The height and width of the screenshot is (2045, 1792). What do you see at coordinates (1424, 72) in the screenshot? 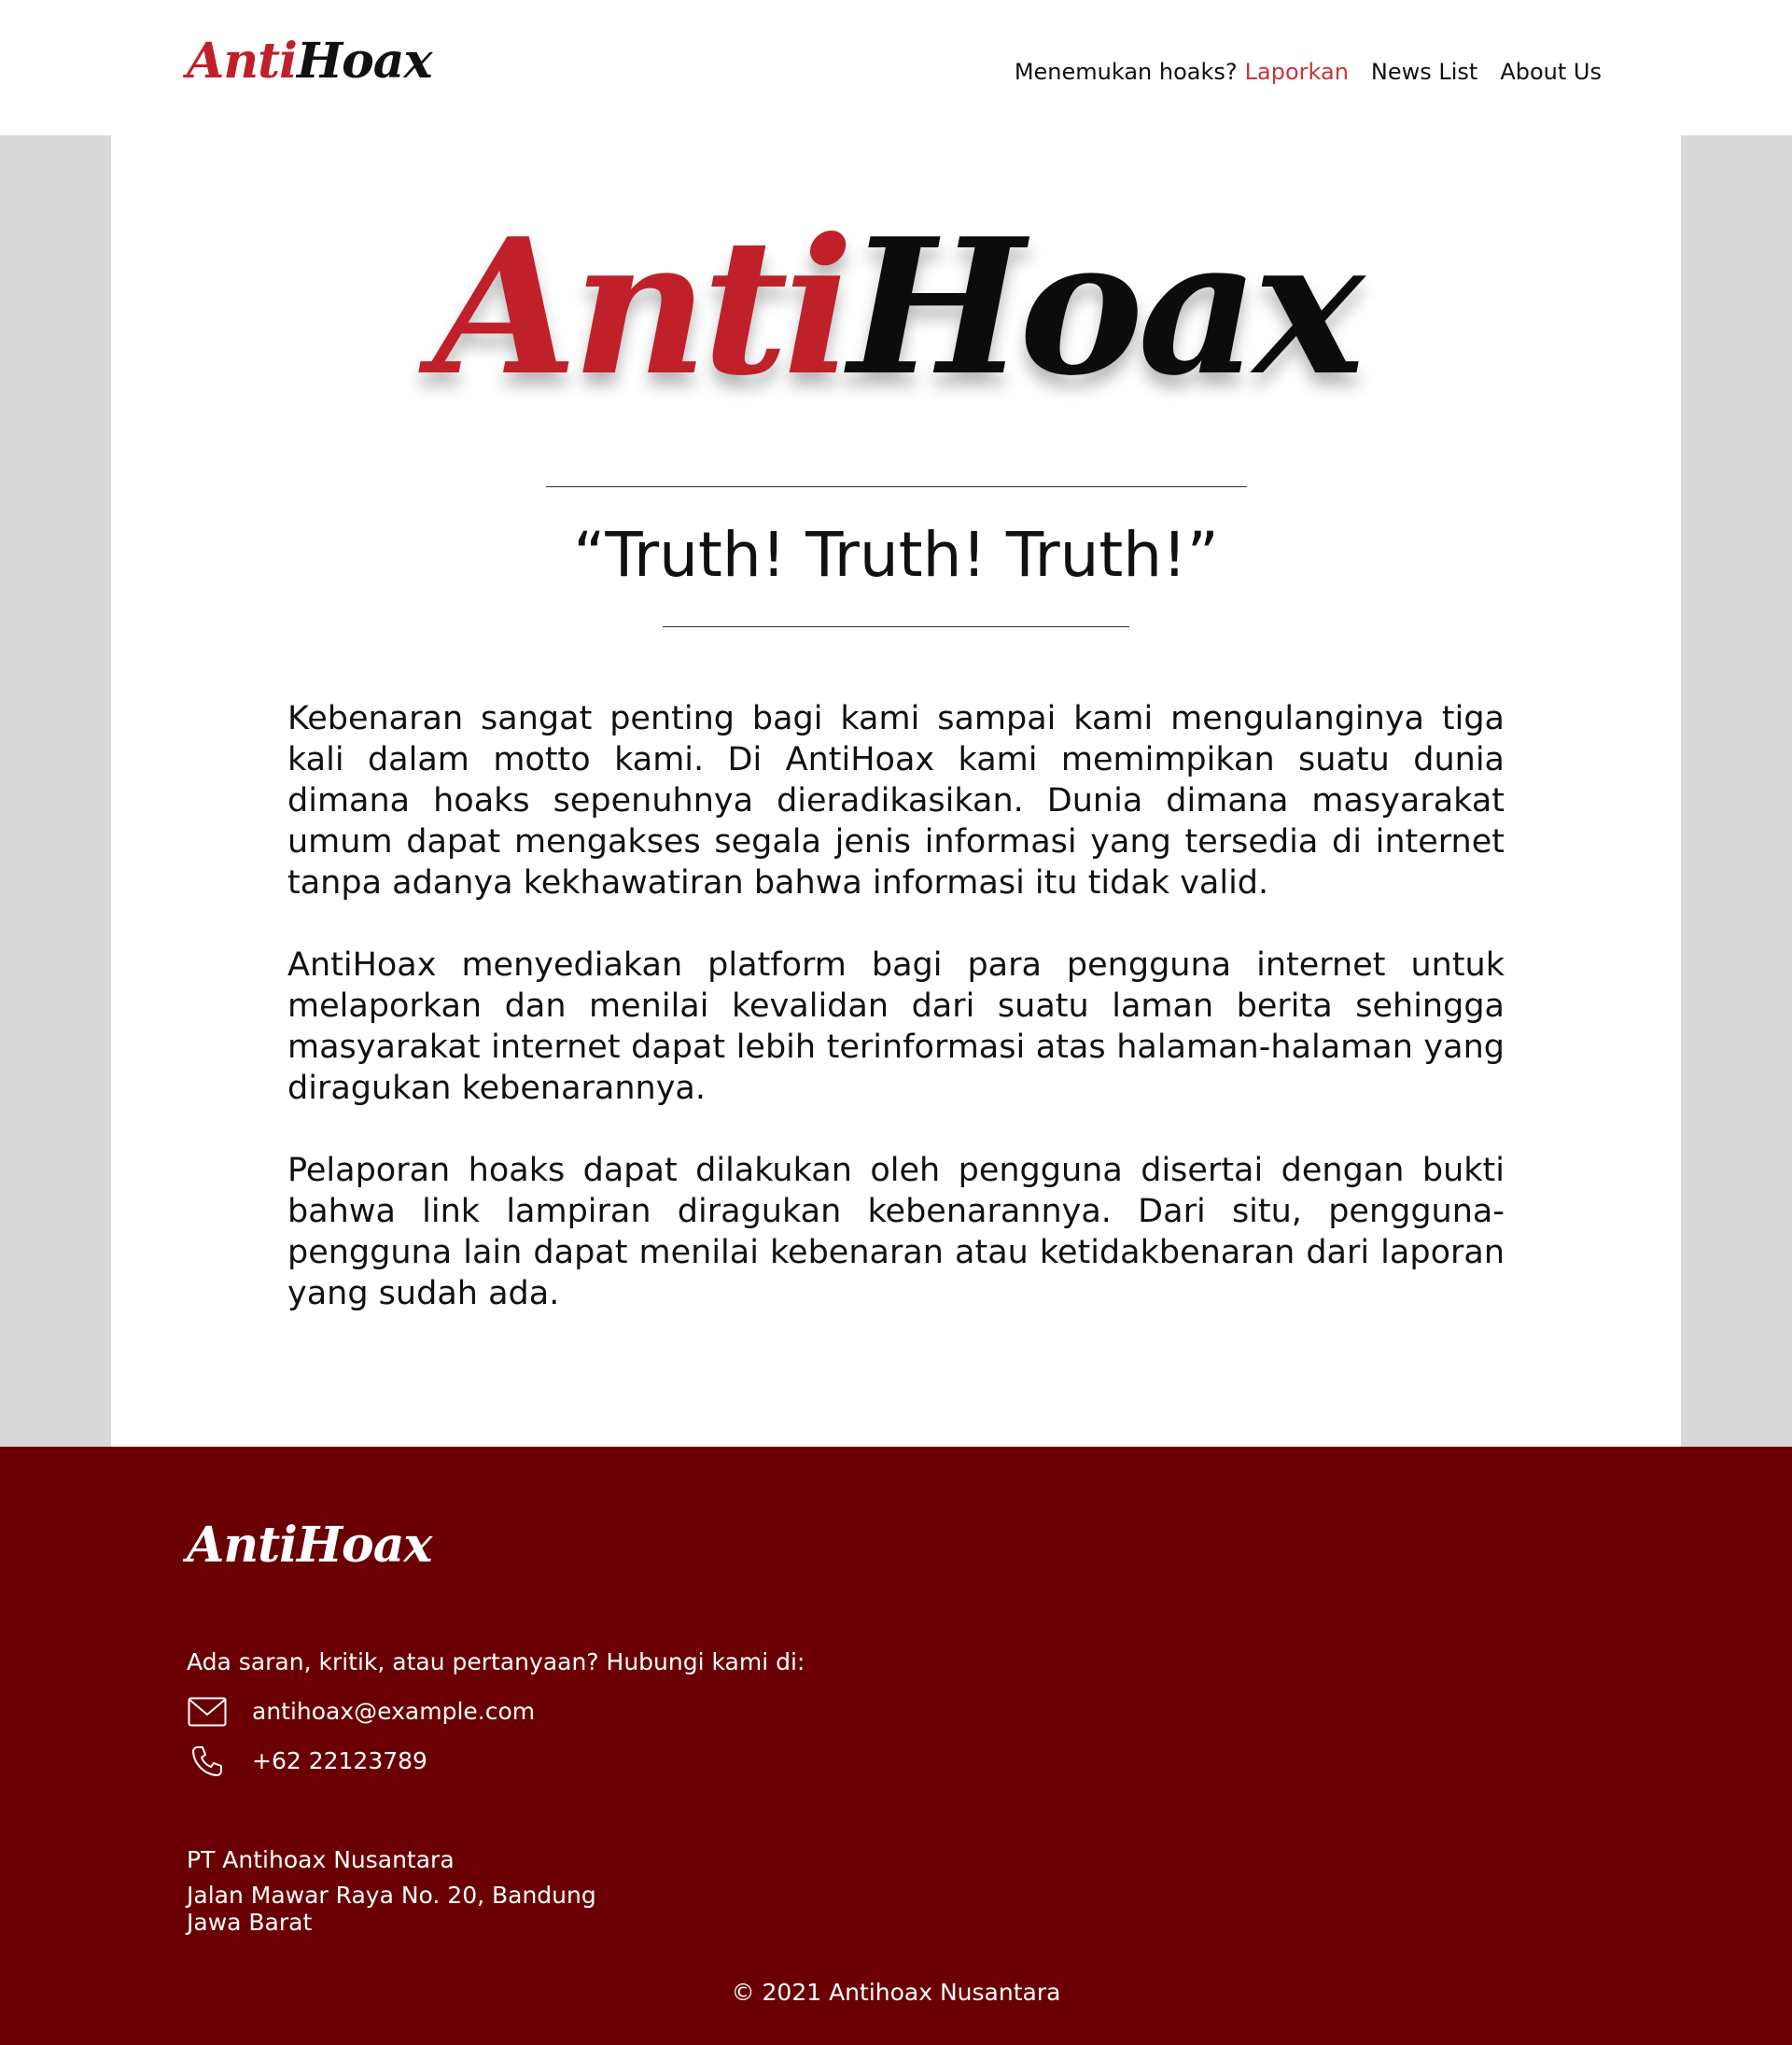
I see `news-list-link: News List` at bounding box center [1424, 72].